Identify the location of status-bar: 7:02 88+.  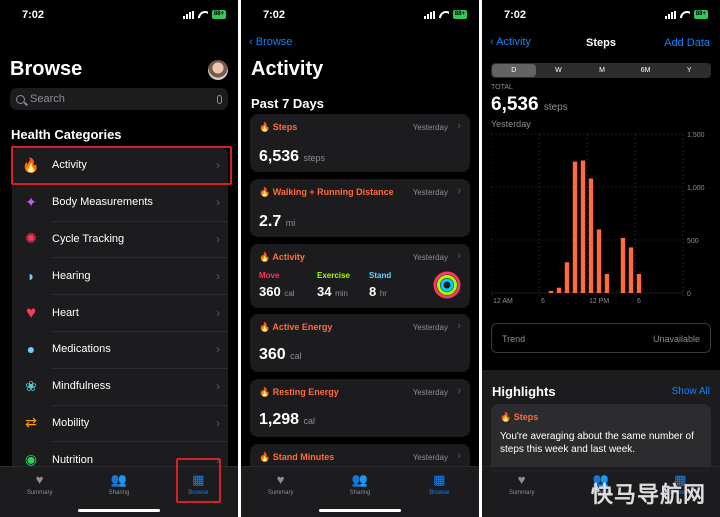
(360, 15).